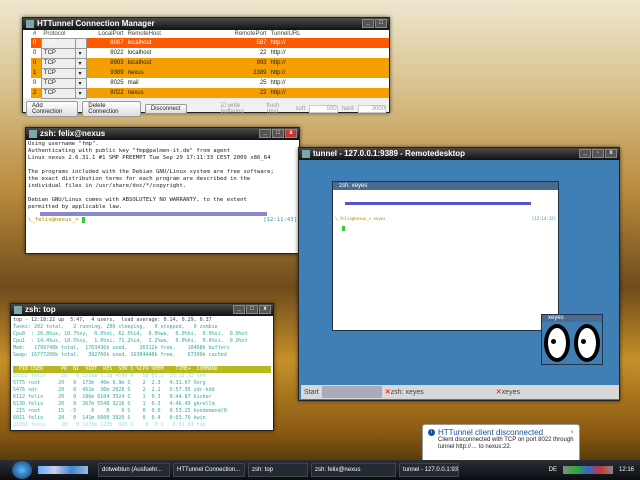 This screenshot has height=480, width=640. What do you see at coordinates (142, 310) in the screenshot?
I see `title-bar: zsh: top _ □ x` at bounding box center [142, 310].